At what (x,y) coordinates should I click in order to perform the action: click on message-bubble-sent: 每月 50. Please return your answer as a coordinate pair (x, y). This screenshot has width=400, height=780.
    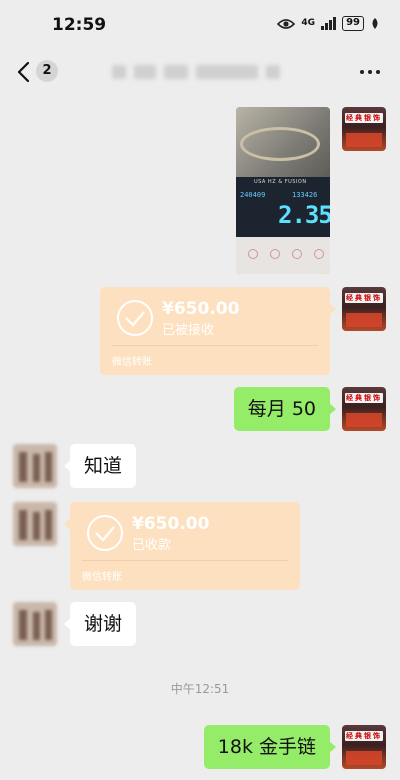
    Looking at the image, I should click on (285, 409).